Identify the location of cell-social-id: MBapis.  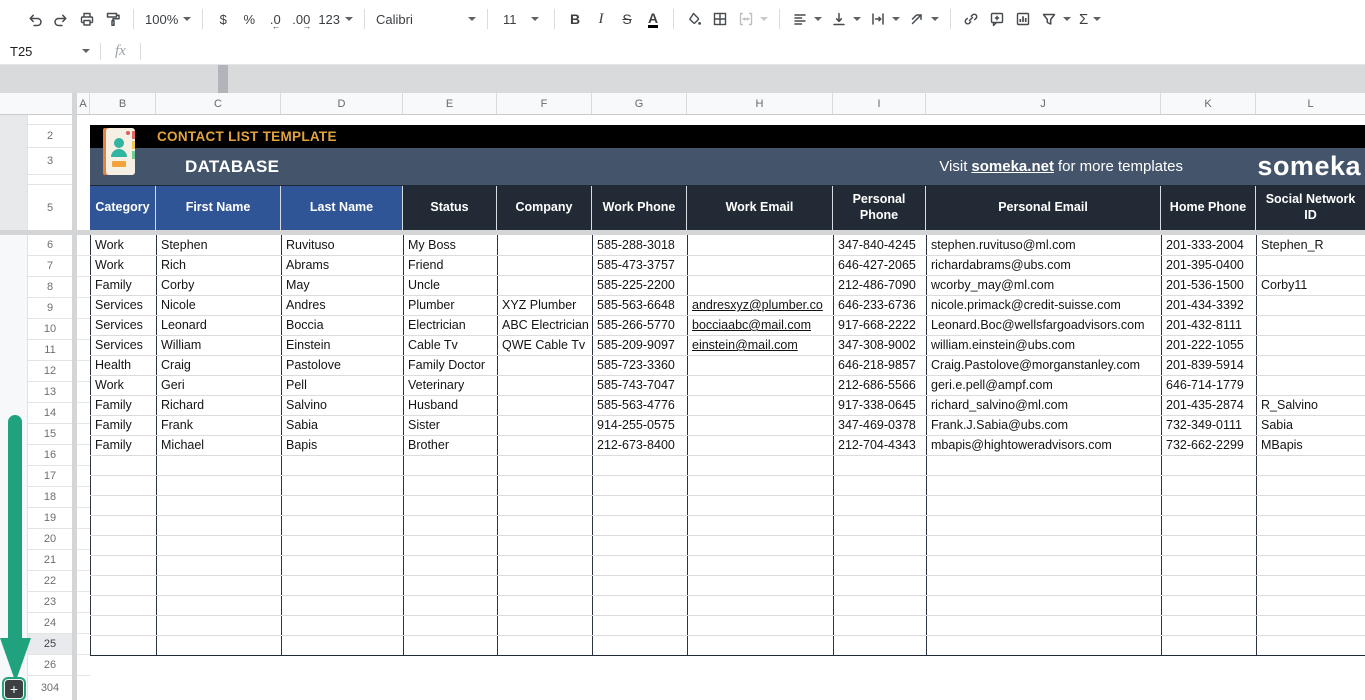
(1310, 445).